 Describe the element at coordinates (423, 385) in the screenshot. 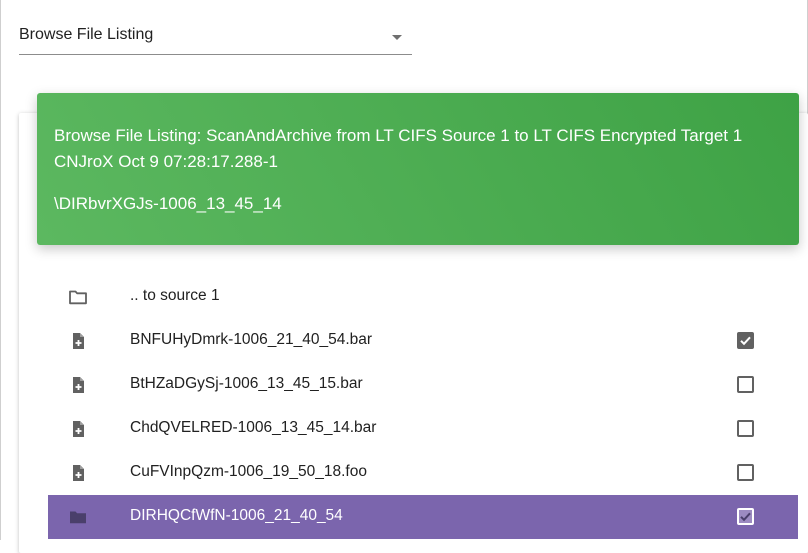

I see `file-row: BtHZaDGySj-1006_13_45_15.bar` at that location.